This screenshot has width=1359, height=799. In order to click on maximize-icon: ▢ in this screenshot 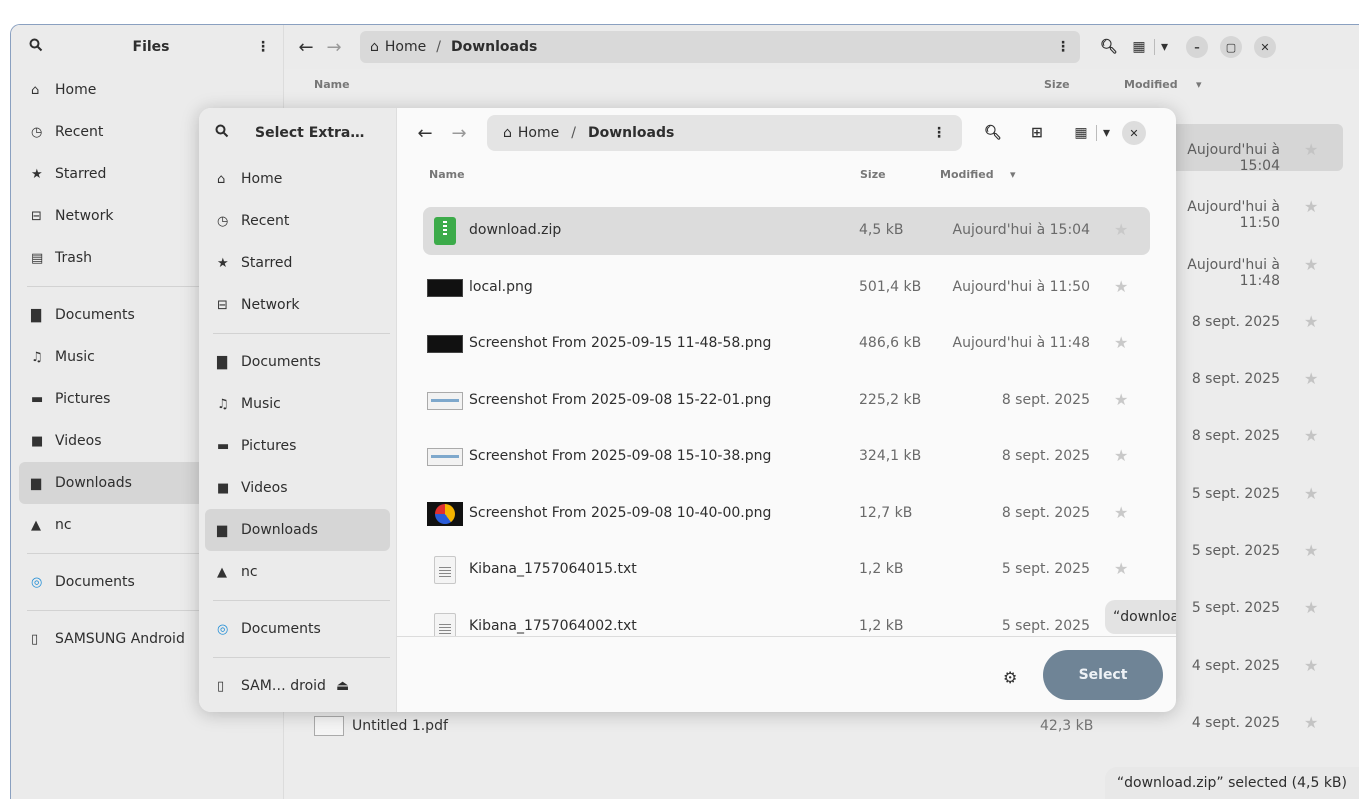, I will do `click(1231, 47)`.